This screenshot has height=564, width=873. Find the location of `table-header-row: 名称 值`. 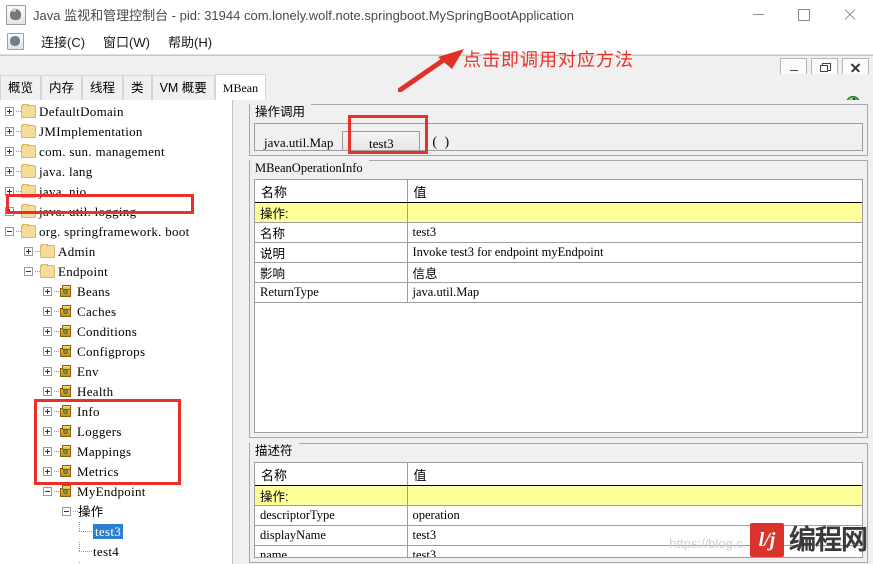

table-header-row: 名称 值 is located at coordinates (558, 191).